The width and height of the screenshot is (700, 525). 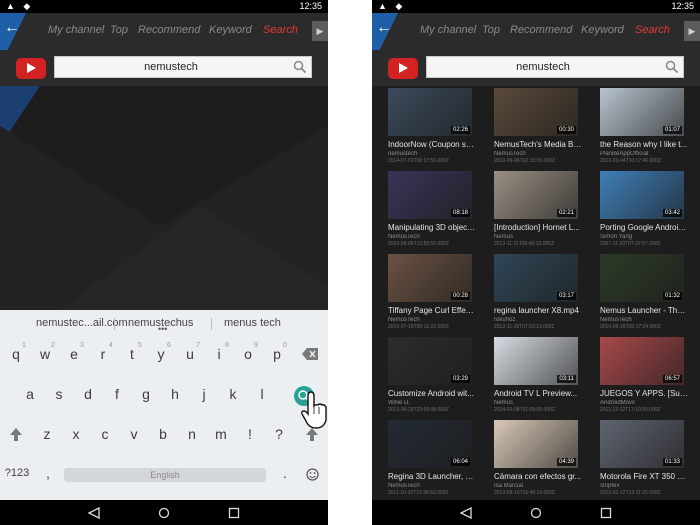 I want to click on video-thumbnail: 02:26, so click(x=430, y=112).